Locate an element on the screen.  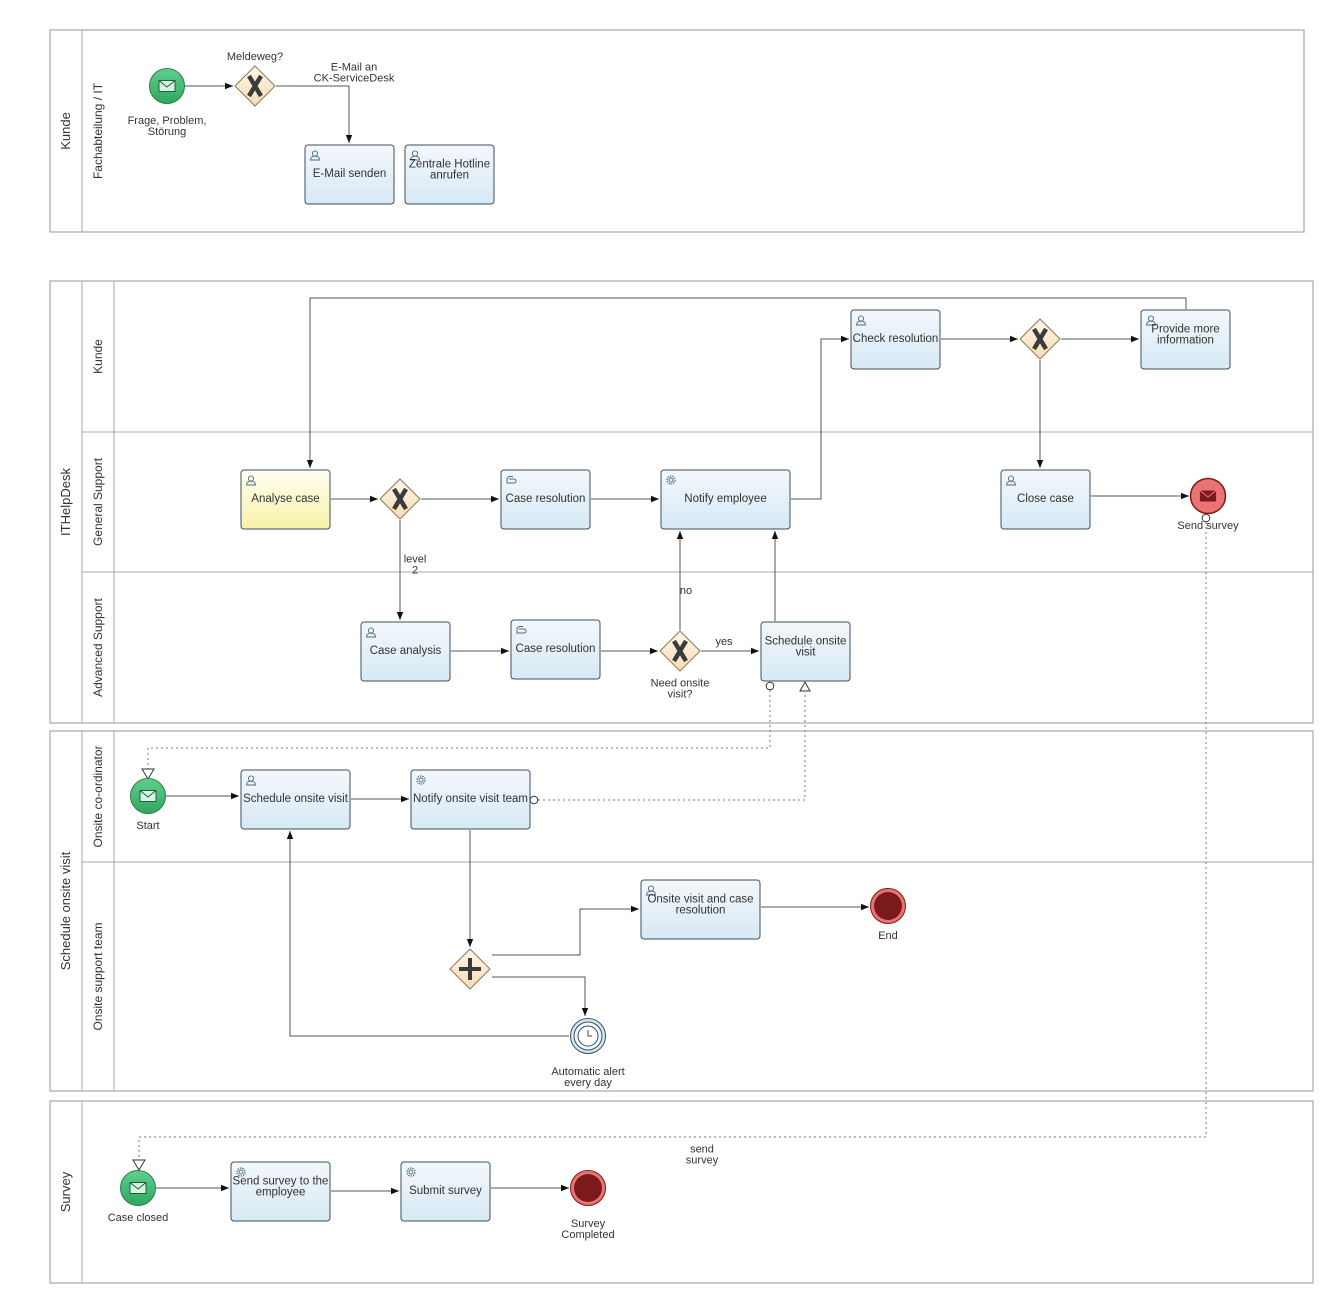
lane-label: General Support is located at coordinates (98, 501).